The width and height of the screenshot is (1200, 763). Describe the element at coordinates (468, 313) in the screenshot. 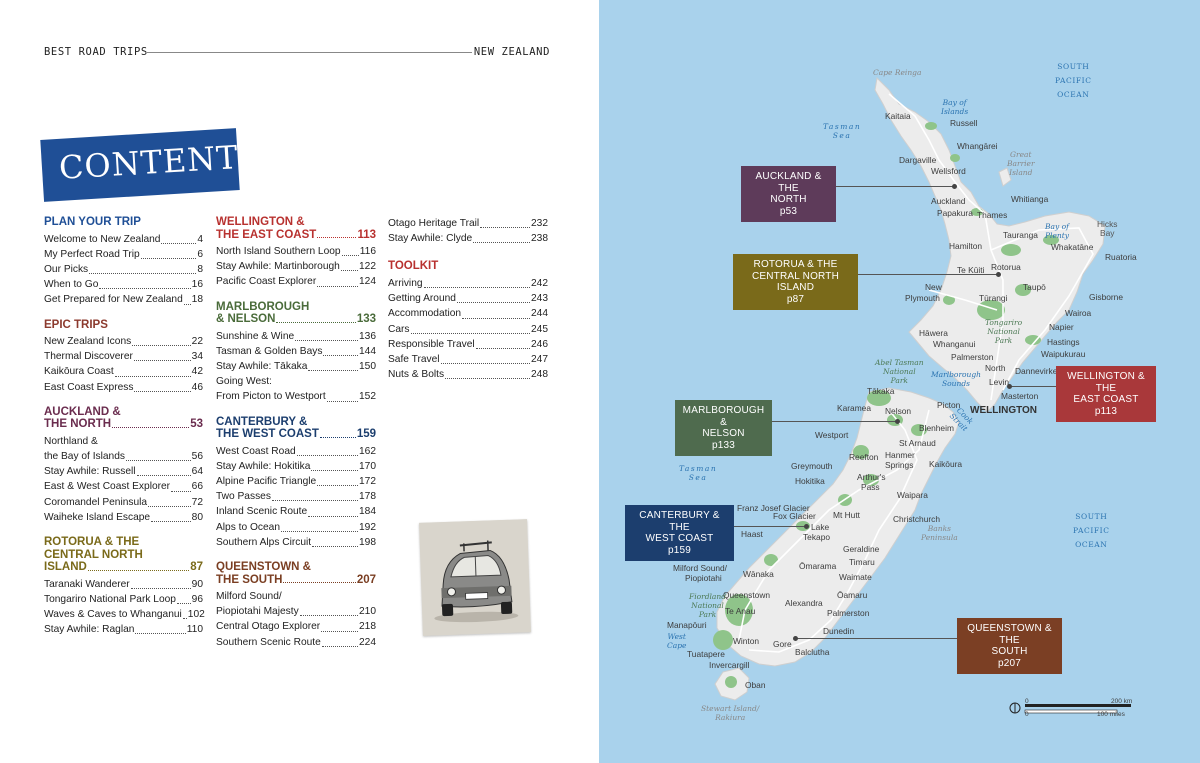

I see `toc-entry: Accommodation 244` at that location.